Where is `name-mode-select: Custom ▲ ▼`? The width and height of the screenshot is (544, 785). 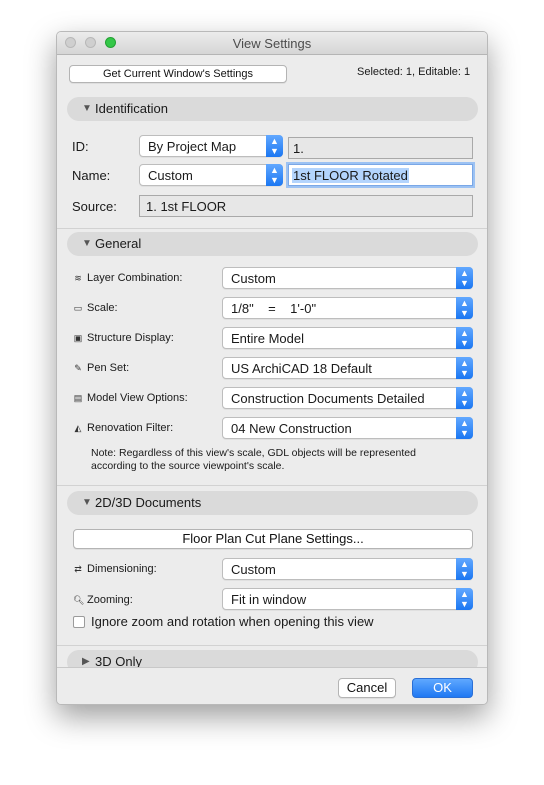
name-mode-select: Custom ▲ ▼ is located at coordinates (211, 175).